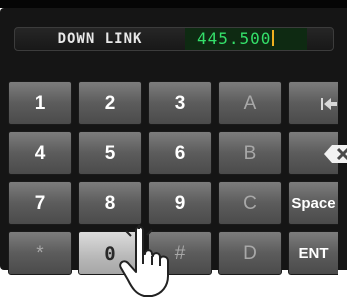 This screenshot has width=347, height=300. What do you see at coordinates (174, 39) in the screenshot?
I see `display-row: DOWN LINK 445.500` at bounding box center [174, 39].